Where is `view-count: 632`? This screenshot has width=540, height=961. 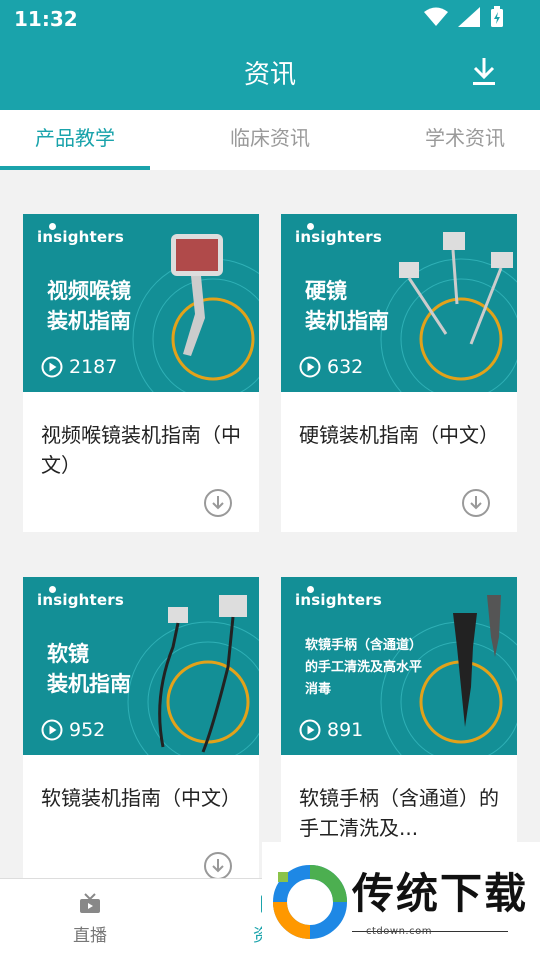
view-count: 632 is located at coordinates (331, 367).